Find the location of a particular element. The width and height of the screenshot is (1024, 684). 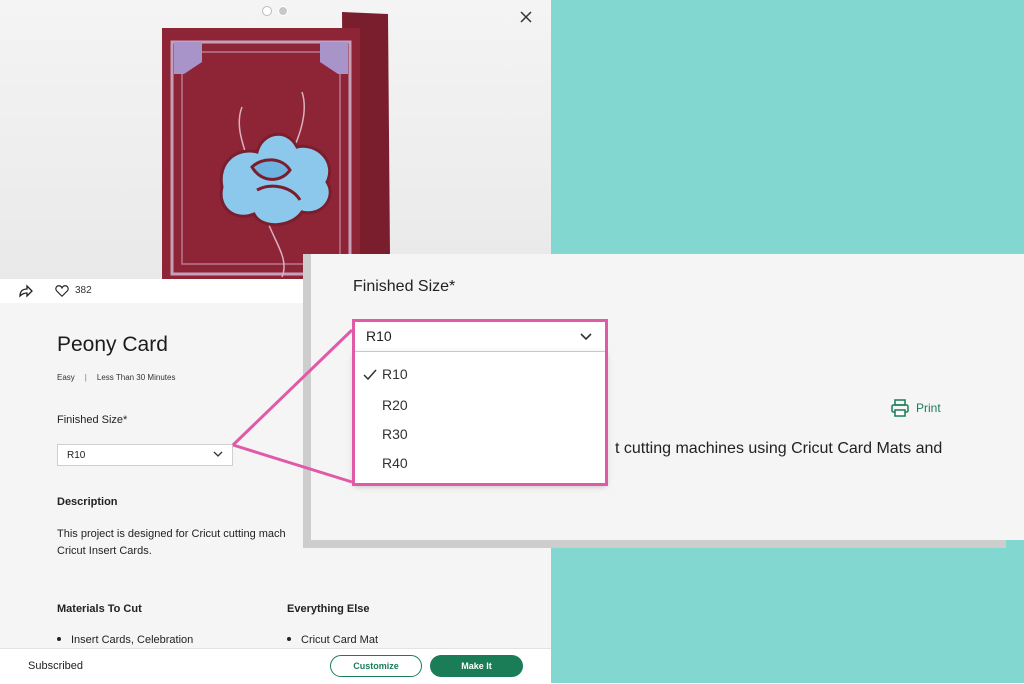

image-carousel-dots is located at coordinates (275, 11).